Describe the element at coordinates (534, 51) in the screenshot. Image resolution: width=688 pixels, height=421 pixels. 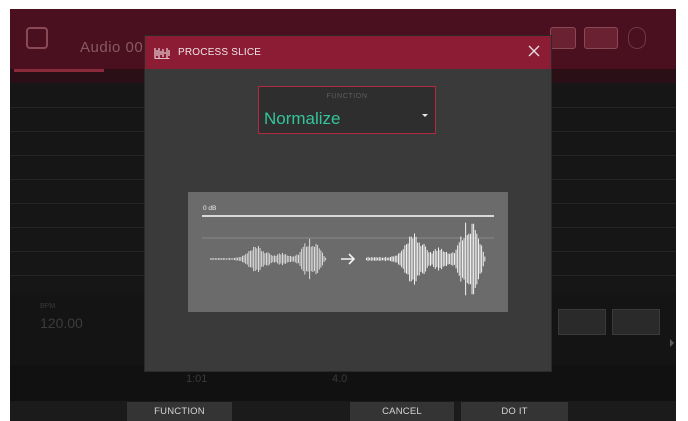
I see `close-icon` at that location.